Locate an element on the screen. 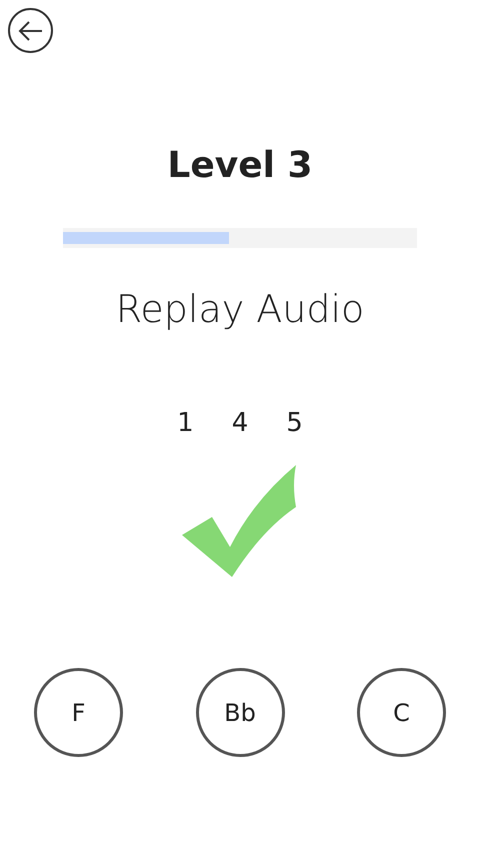 Image resolution: width=480 pixels, height=853 pixels. sequence-number: 1 is located at coordinates (185, 423).